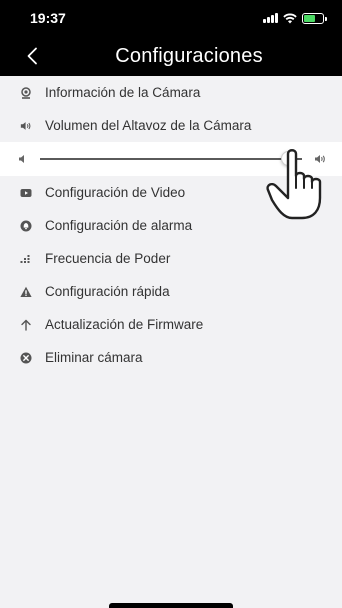 Image resolution: width=342 pixels, height=608 pixels. I want to click on arrow-up-icon, so click(26, 325).